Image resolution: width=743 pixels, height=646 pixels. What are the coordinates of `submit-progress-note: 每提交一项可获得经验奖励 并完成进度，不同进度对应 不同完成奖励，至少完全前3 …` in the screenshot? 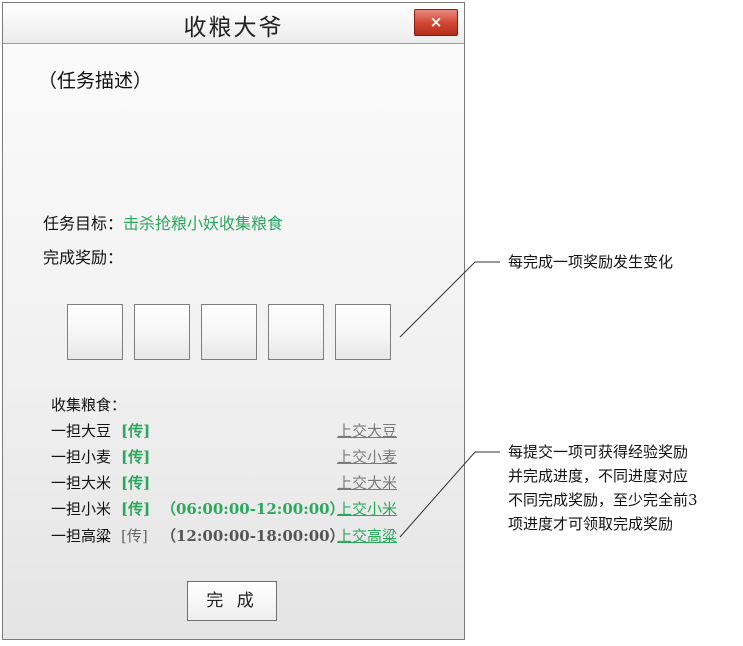 It's located at (603, 488).